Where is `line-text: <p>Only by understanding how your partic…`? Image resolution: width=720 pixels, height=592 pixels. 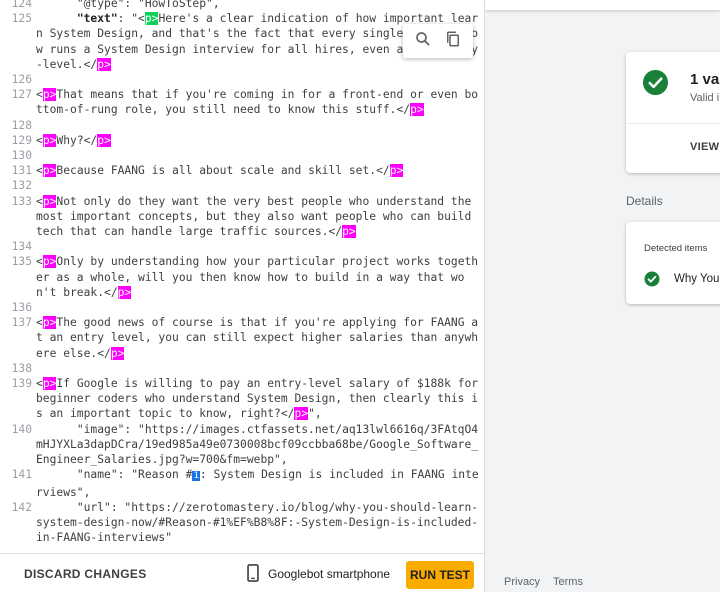
line-text: <p>Only by understanding how your partic… is located at coordinates (260, 277).